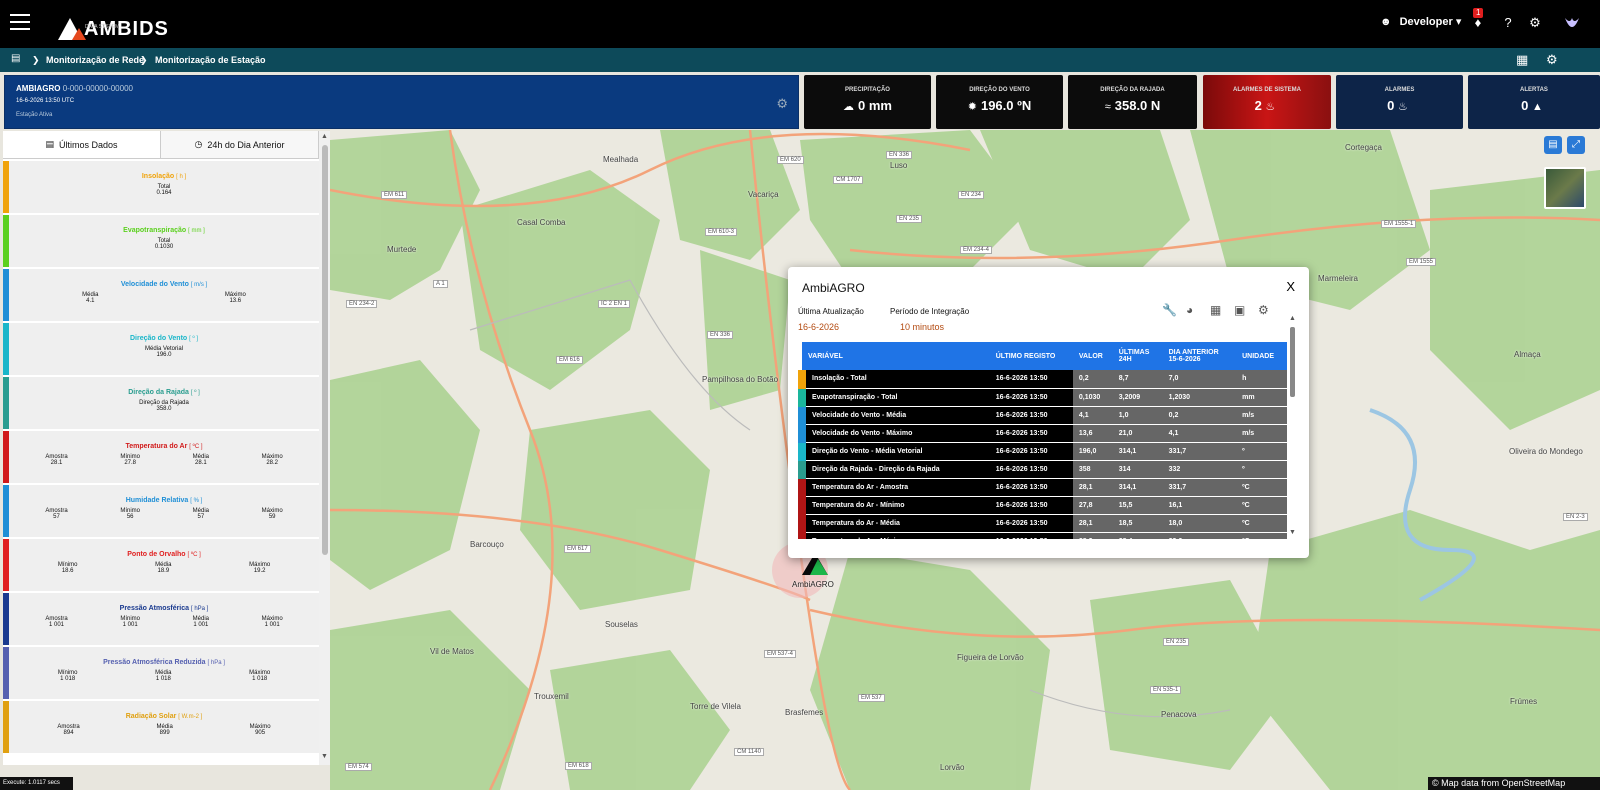  Describe the element at coordinates (82, 144) in the screenshot. I see `tab-latest-data: ▤ Últimos Dados` at that location.